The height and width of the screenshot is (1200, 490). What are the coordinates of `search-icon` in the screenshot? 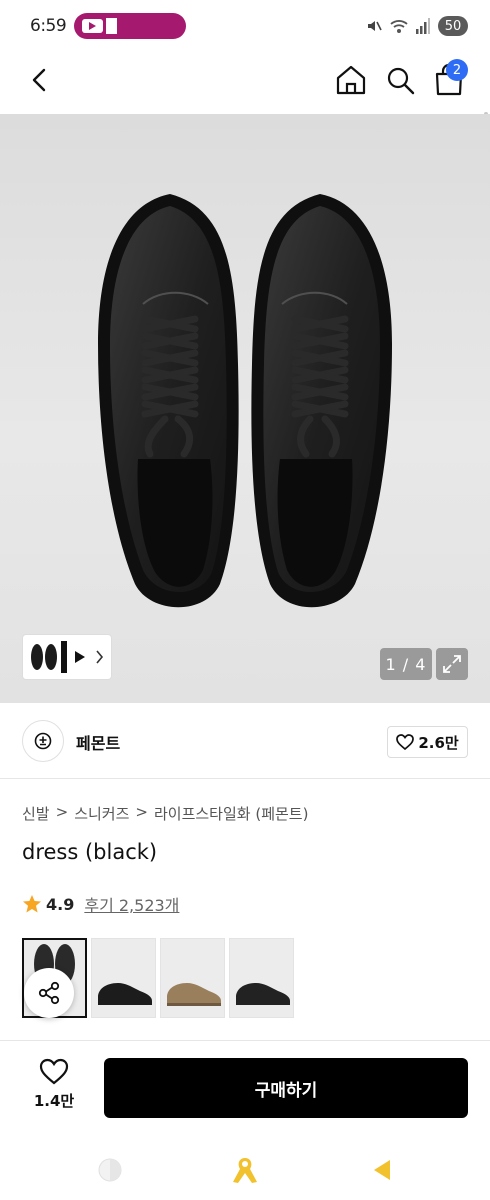 It's located at (400, 80).